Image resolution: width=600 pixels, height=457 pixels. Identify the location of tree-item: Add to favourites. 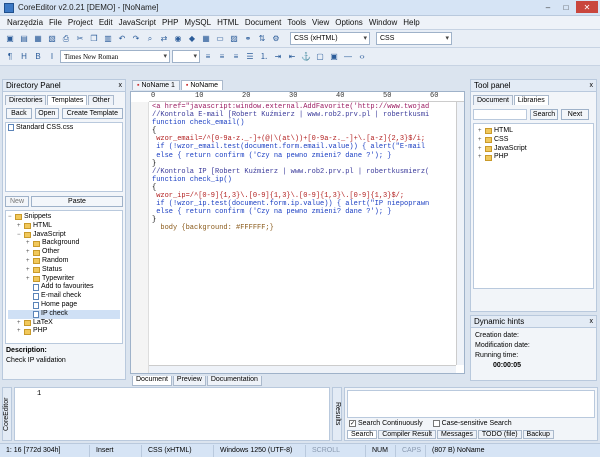
(64, 287).